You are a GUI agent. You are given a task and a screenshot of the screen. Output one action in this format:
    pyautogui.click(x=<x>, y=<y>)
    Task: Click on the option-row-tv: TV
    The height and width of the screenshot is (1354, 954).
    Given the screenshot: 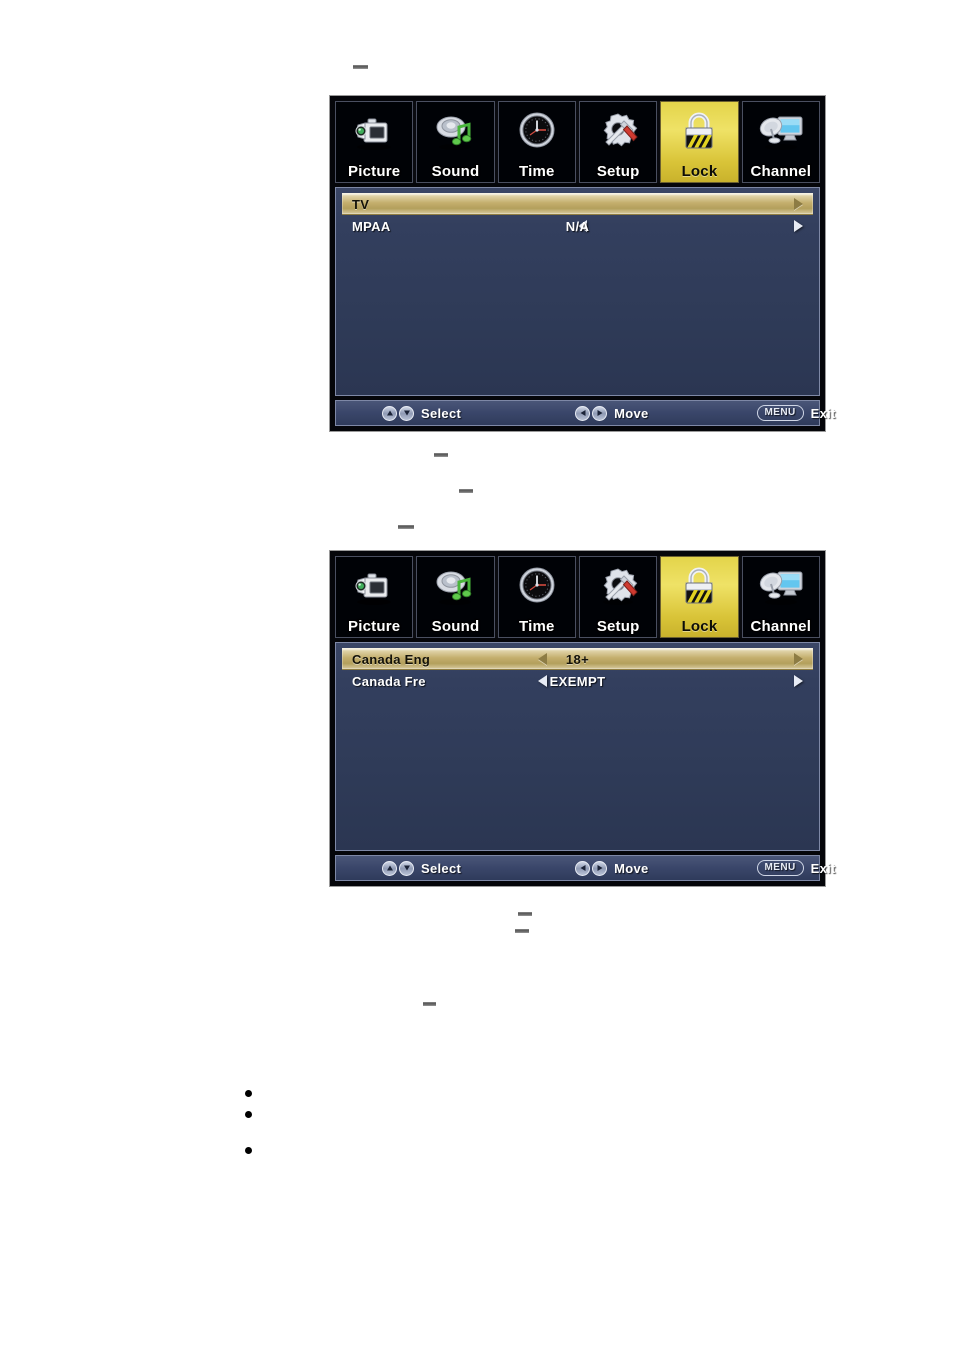 What is the action you would take?
    pyautogui.click(x=577, y=204)
    